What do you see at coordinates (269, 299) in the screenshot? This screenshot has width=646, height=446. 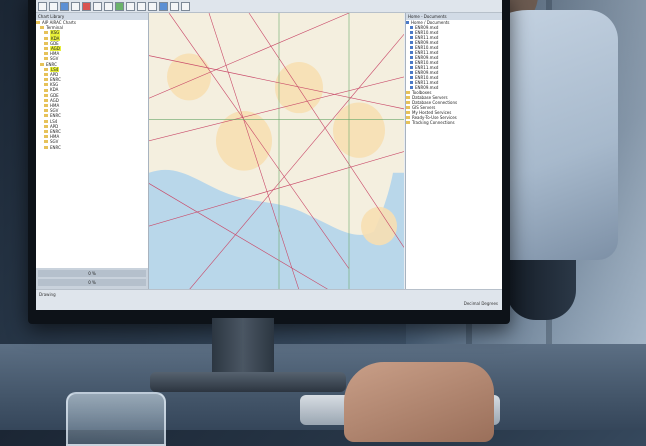 I see `status-bar: Drawing Decimal Degrees` at bounding box center [269, 299].